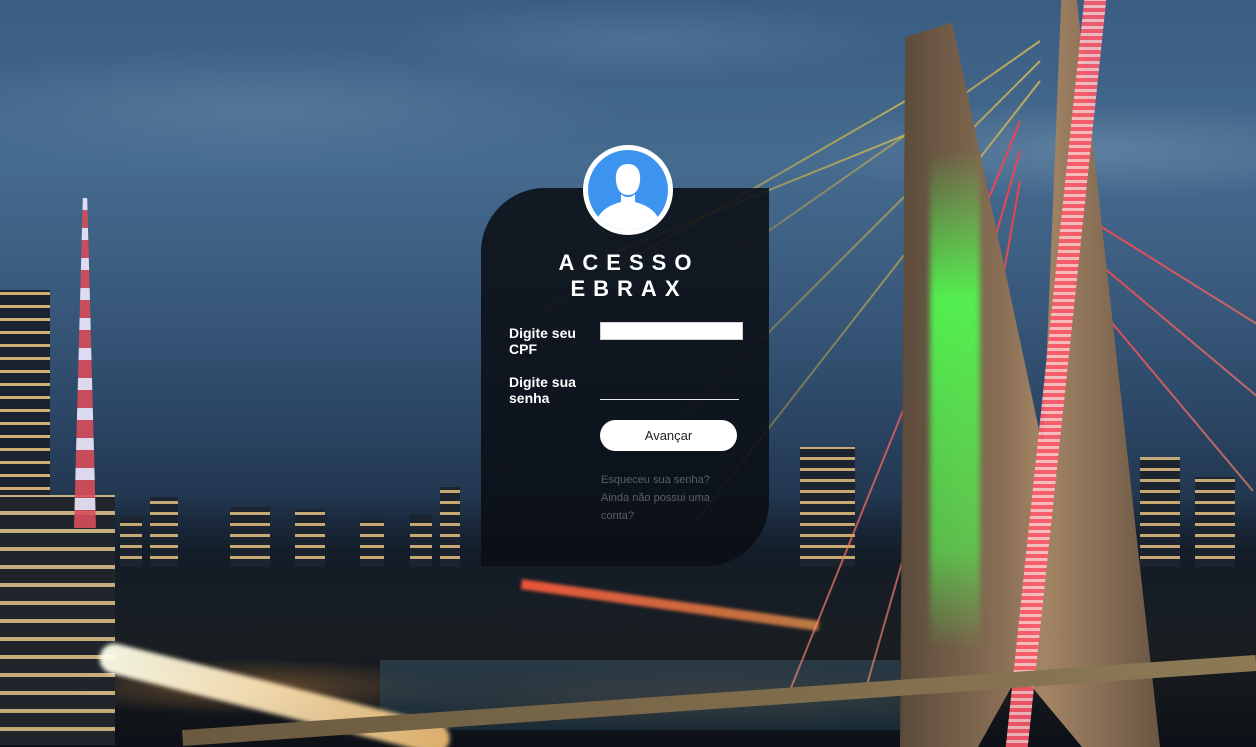 This screenshot has width=1256, height=747. I want to click on bridge-green-lights, so click(955, 400).